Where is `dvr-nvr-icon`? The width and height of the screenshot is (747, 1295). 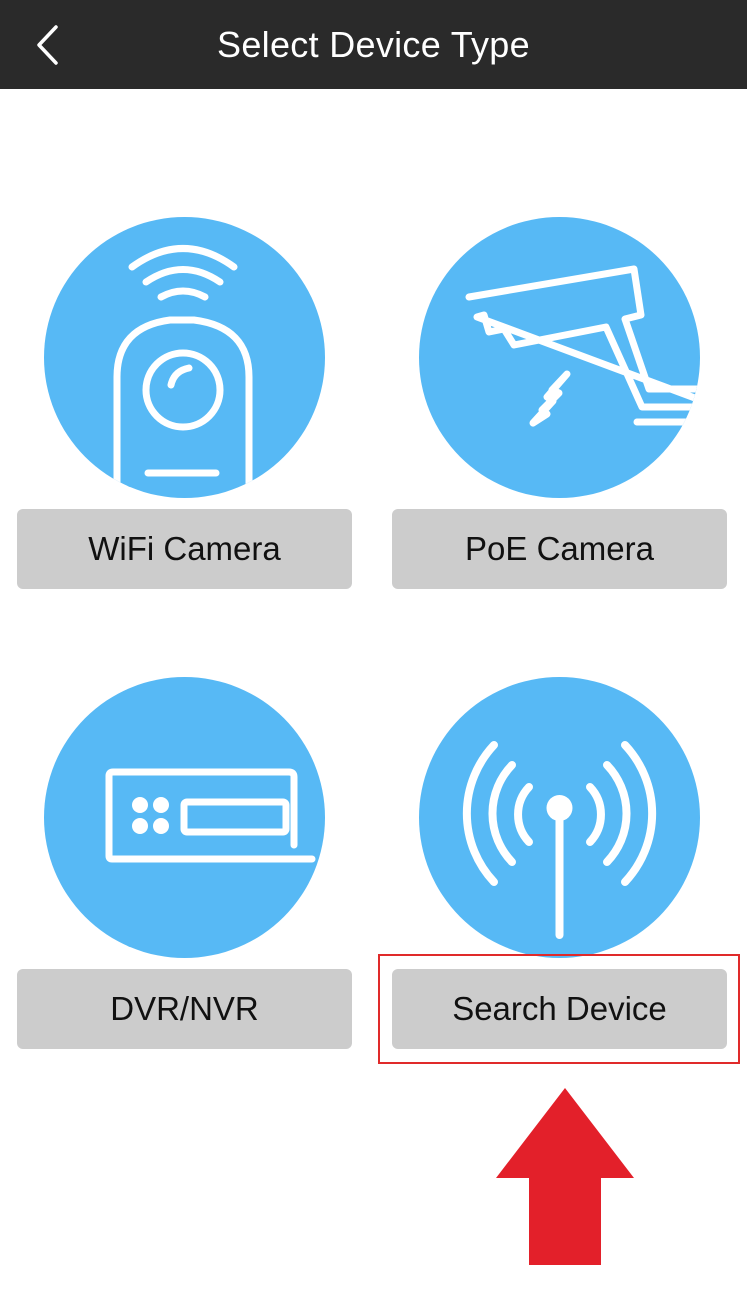 dvr-nvr-icon is located at coordinates (184, 817).